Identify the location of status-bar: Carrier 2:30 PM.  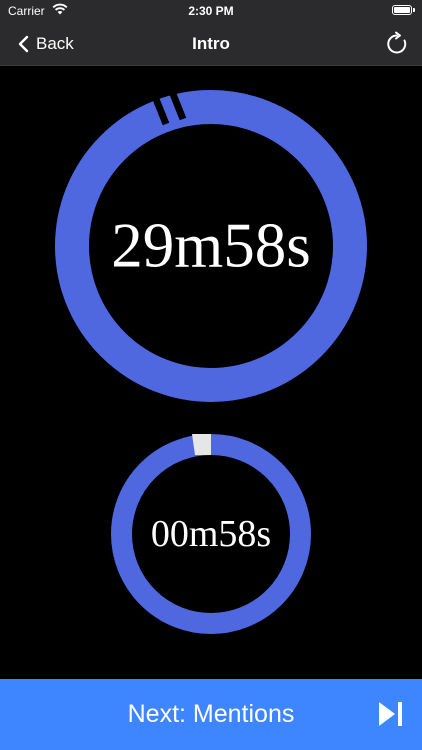
(211, 11).